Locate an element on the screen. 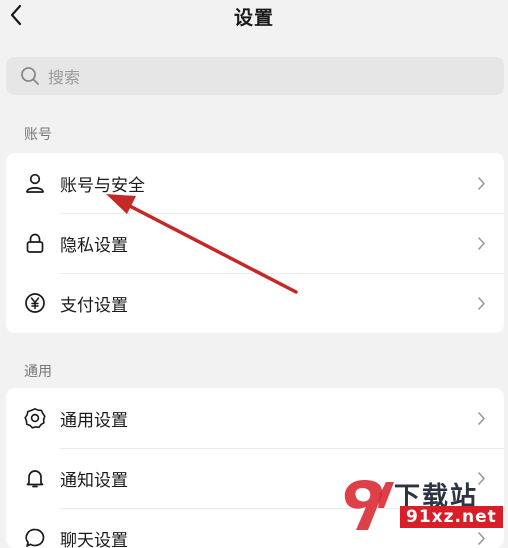  page-title: 设置 is located at coordinates (254, 16).